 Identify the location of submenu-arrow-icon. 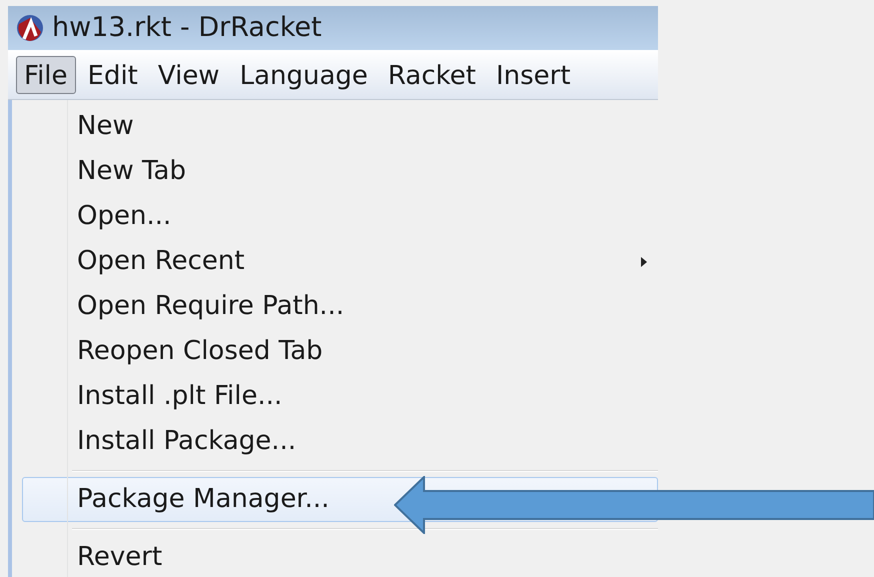
(644, 261).